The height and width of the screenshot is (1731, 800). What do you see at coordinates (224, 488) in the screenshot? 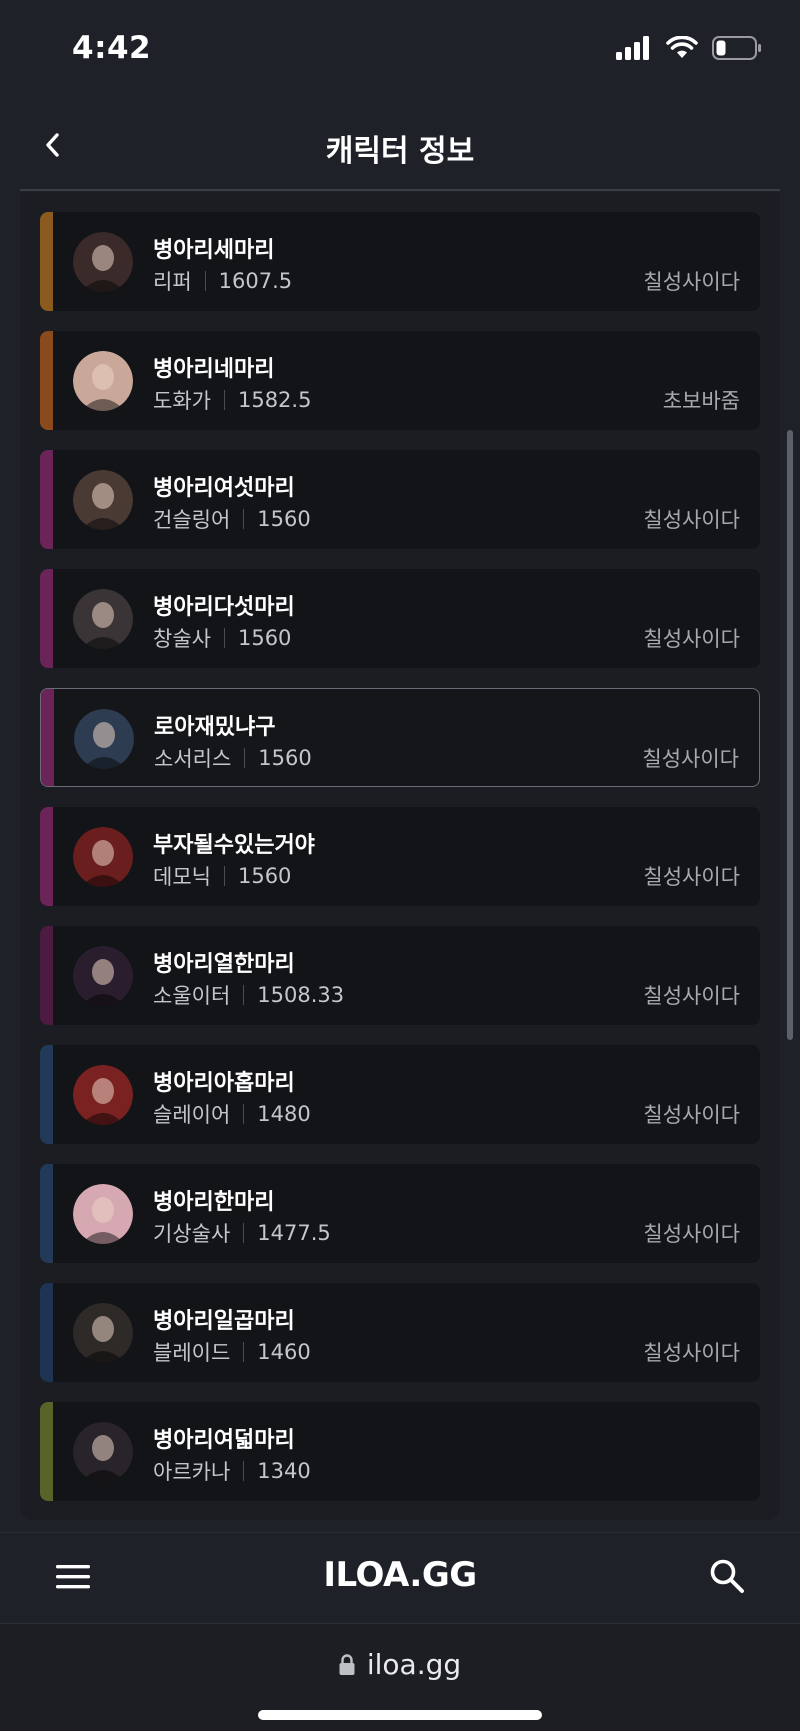
I see `character-name: 병아리여섯마리` at bounding box center [224, 488].